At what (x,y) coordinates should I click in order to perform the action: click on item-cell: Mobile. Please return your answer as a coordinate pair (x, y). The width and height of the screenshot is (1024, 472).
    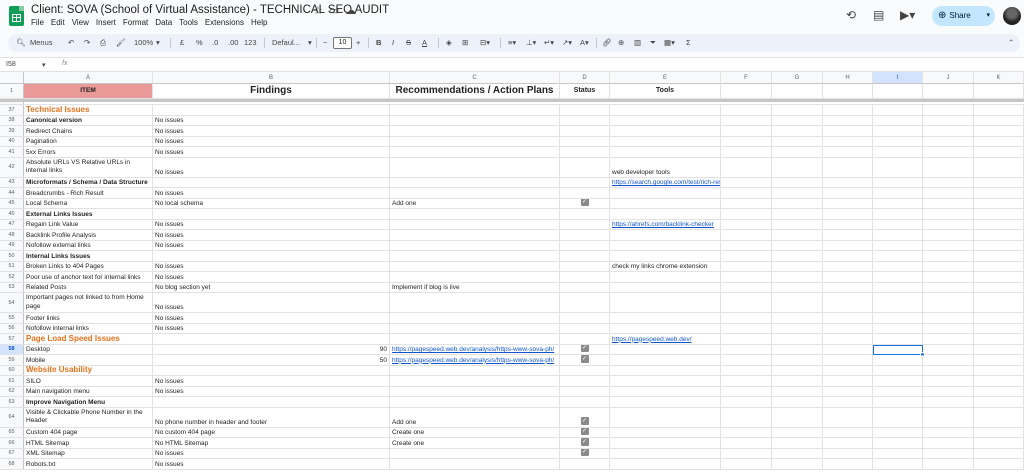
    Looking at the image, I should click on (88, 360).